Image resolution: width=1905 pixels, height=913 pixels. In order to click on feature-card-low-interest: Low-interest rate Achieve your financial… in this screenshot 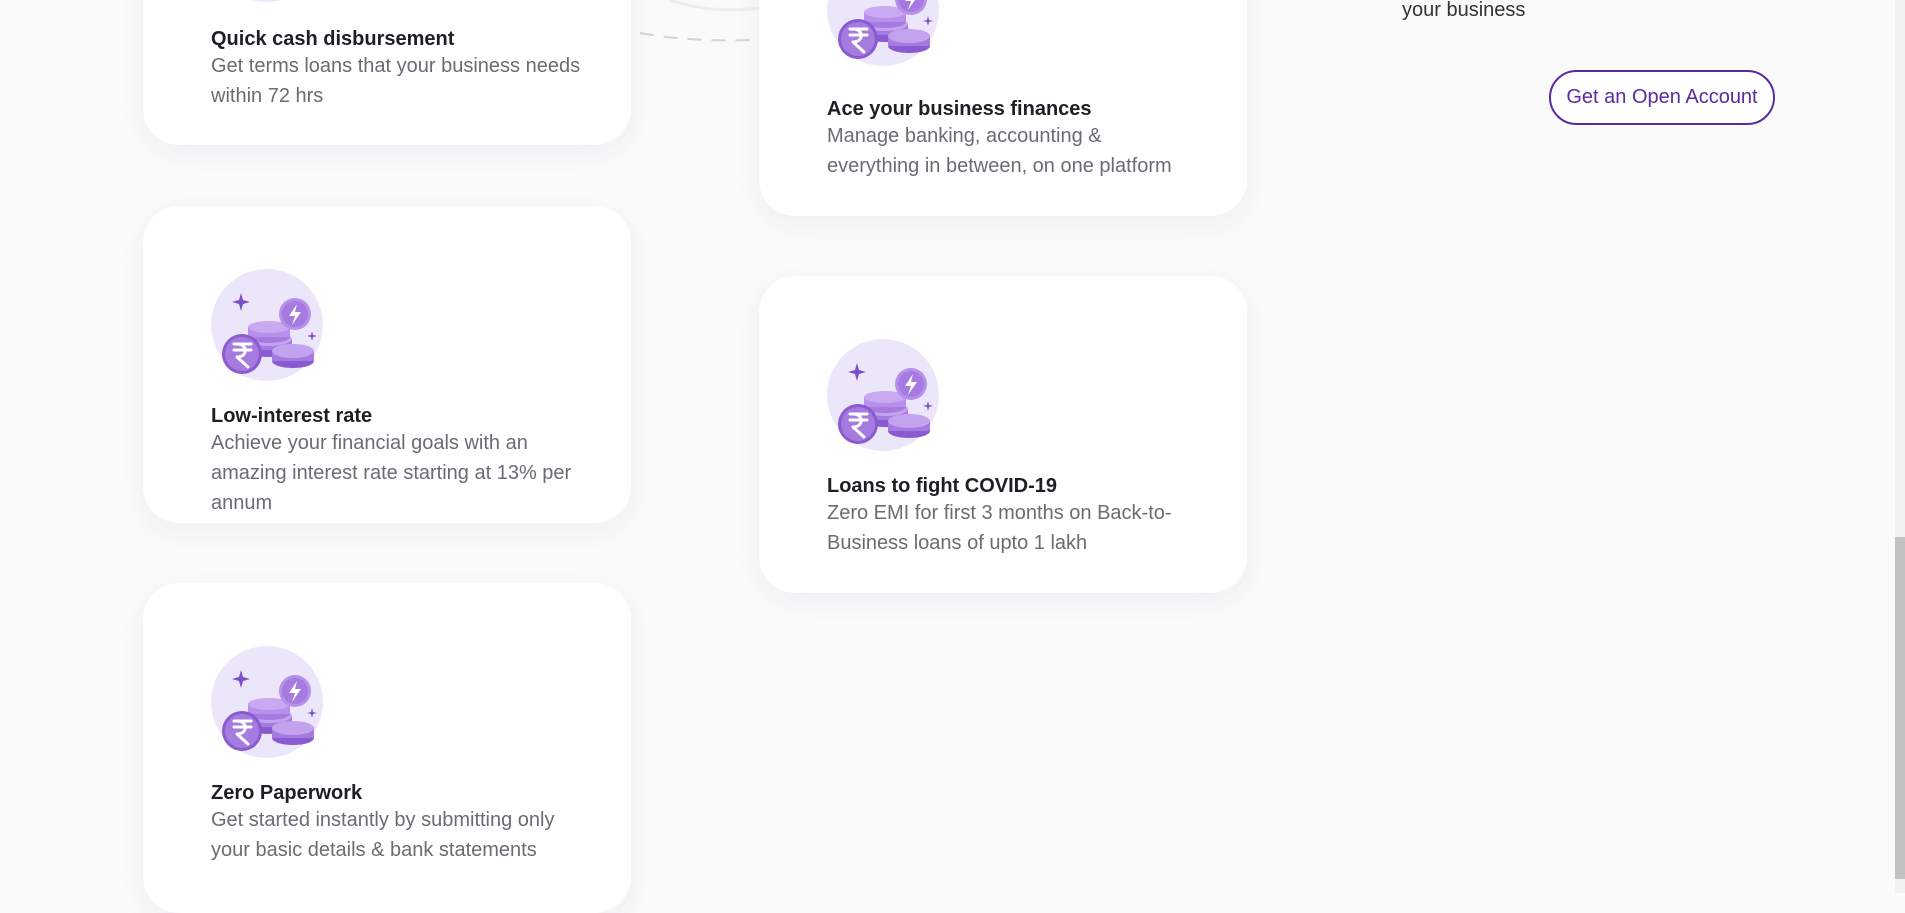, I will do `click(387, 364)`.